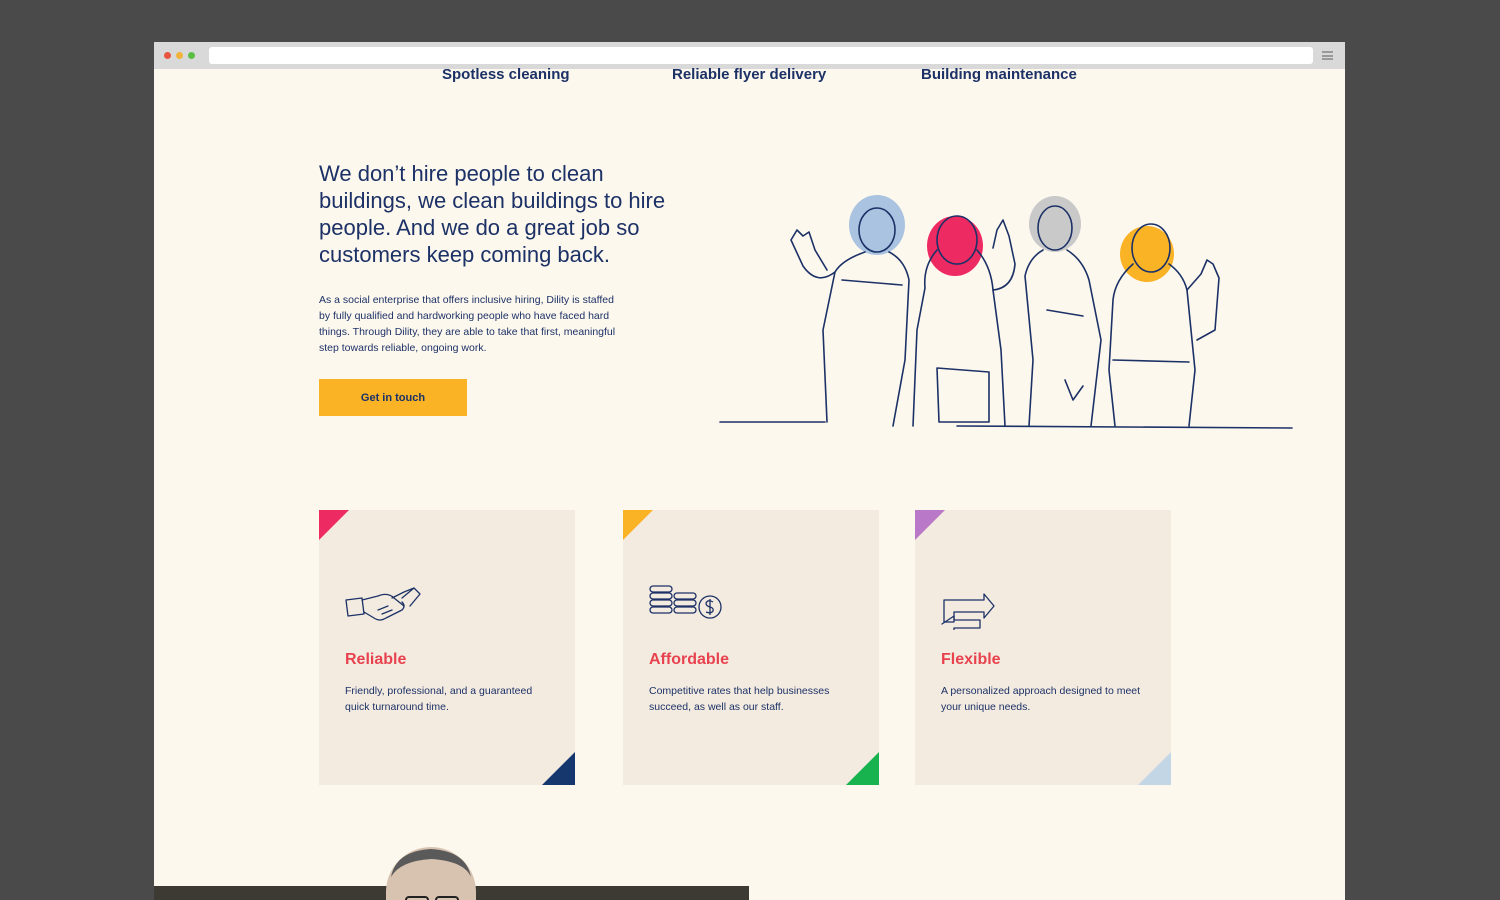 This screenshot has width=1500, height=900. What do you see at coordinates (383, 604) in the screenshot?
I see `handshake-icon` at bounding box center [383, 604].